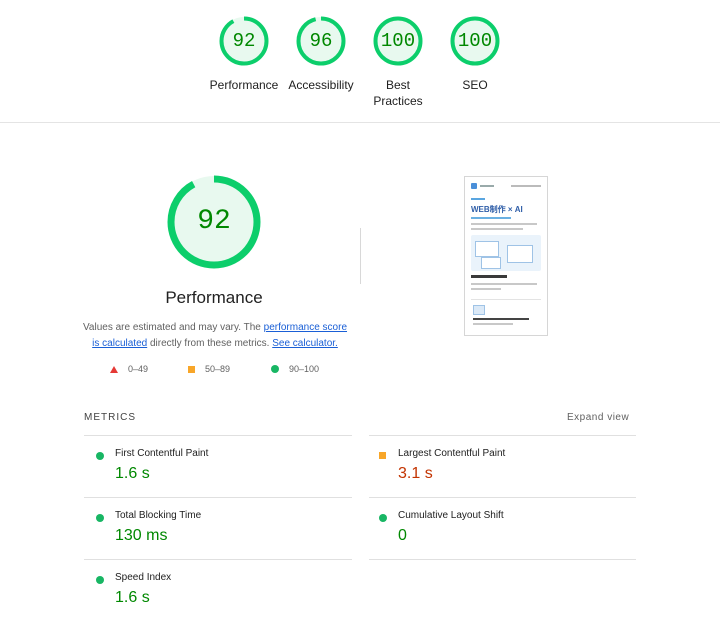 The height and width of the screenshot is (630, 720). I want to click on circle-icon, so click(275, 369).